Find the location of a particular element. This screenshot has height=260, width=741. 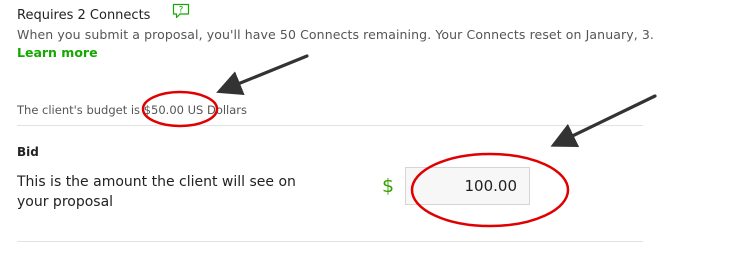

currency-symbol: $ is located at coordinates (388, 186).